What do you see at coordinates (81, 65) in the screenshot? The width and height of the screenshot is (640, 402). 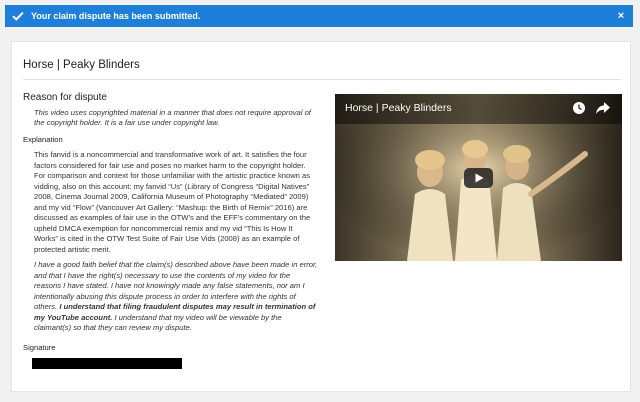 I see `page-title: Horse | Peaky Blinders` at bounding box center [81, 65].